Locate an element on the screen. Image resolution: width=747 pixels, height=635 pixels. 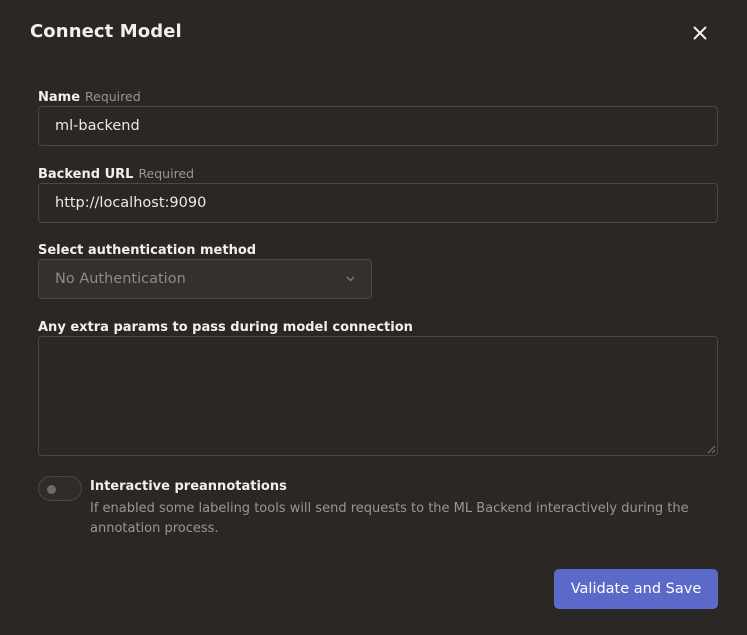
backend-url-input: http://localhost:9090 is located at coordinates (378, 203).